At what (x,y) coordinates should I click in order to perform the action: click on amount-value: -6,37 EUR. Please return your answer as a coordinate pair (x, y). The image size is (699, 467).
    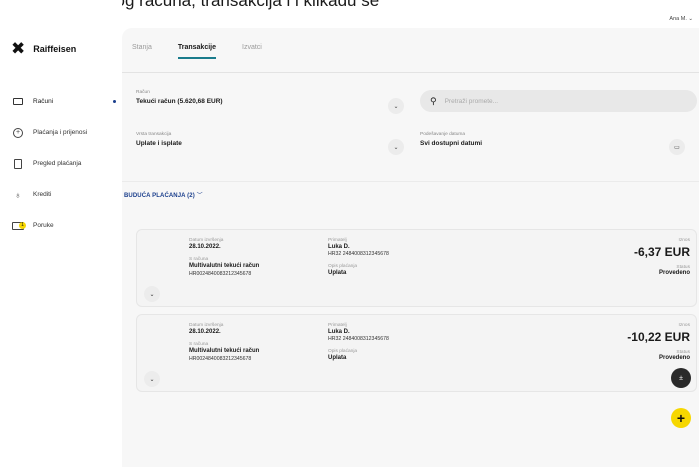
    Looking at the image, I should click on (661, 252).